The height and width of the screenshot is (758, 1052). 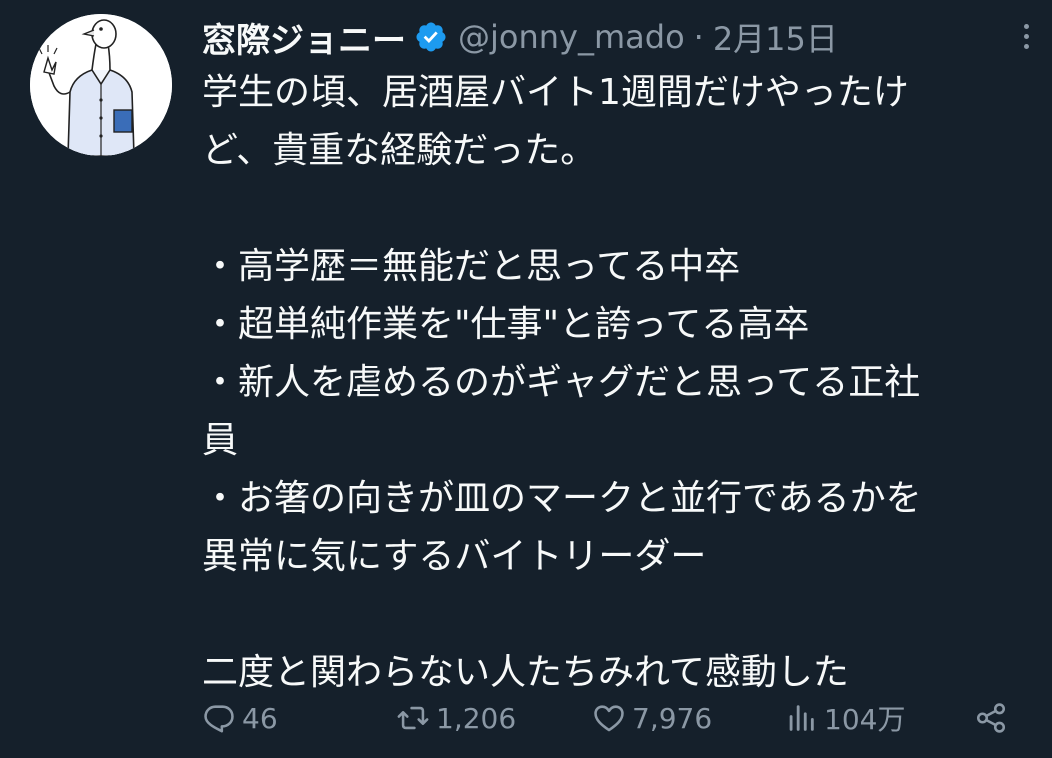 I want to click on tweet-line: 異常に気にするバイトリーダー, so click(x=454, y=556).